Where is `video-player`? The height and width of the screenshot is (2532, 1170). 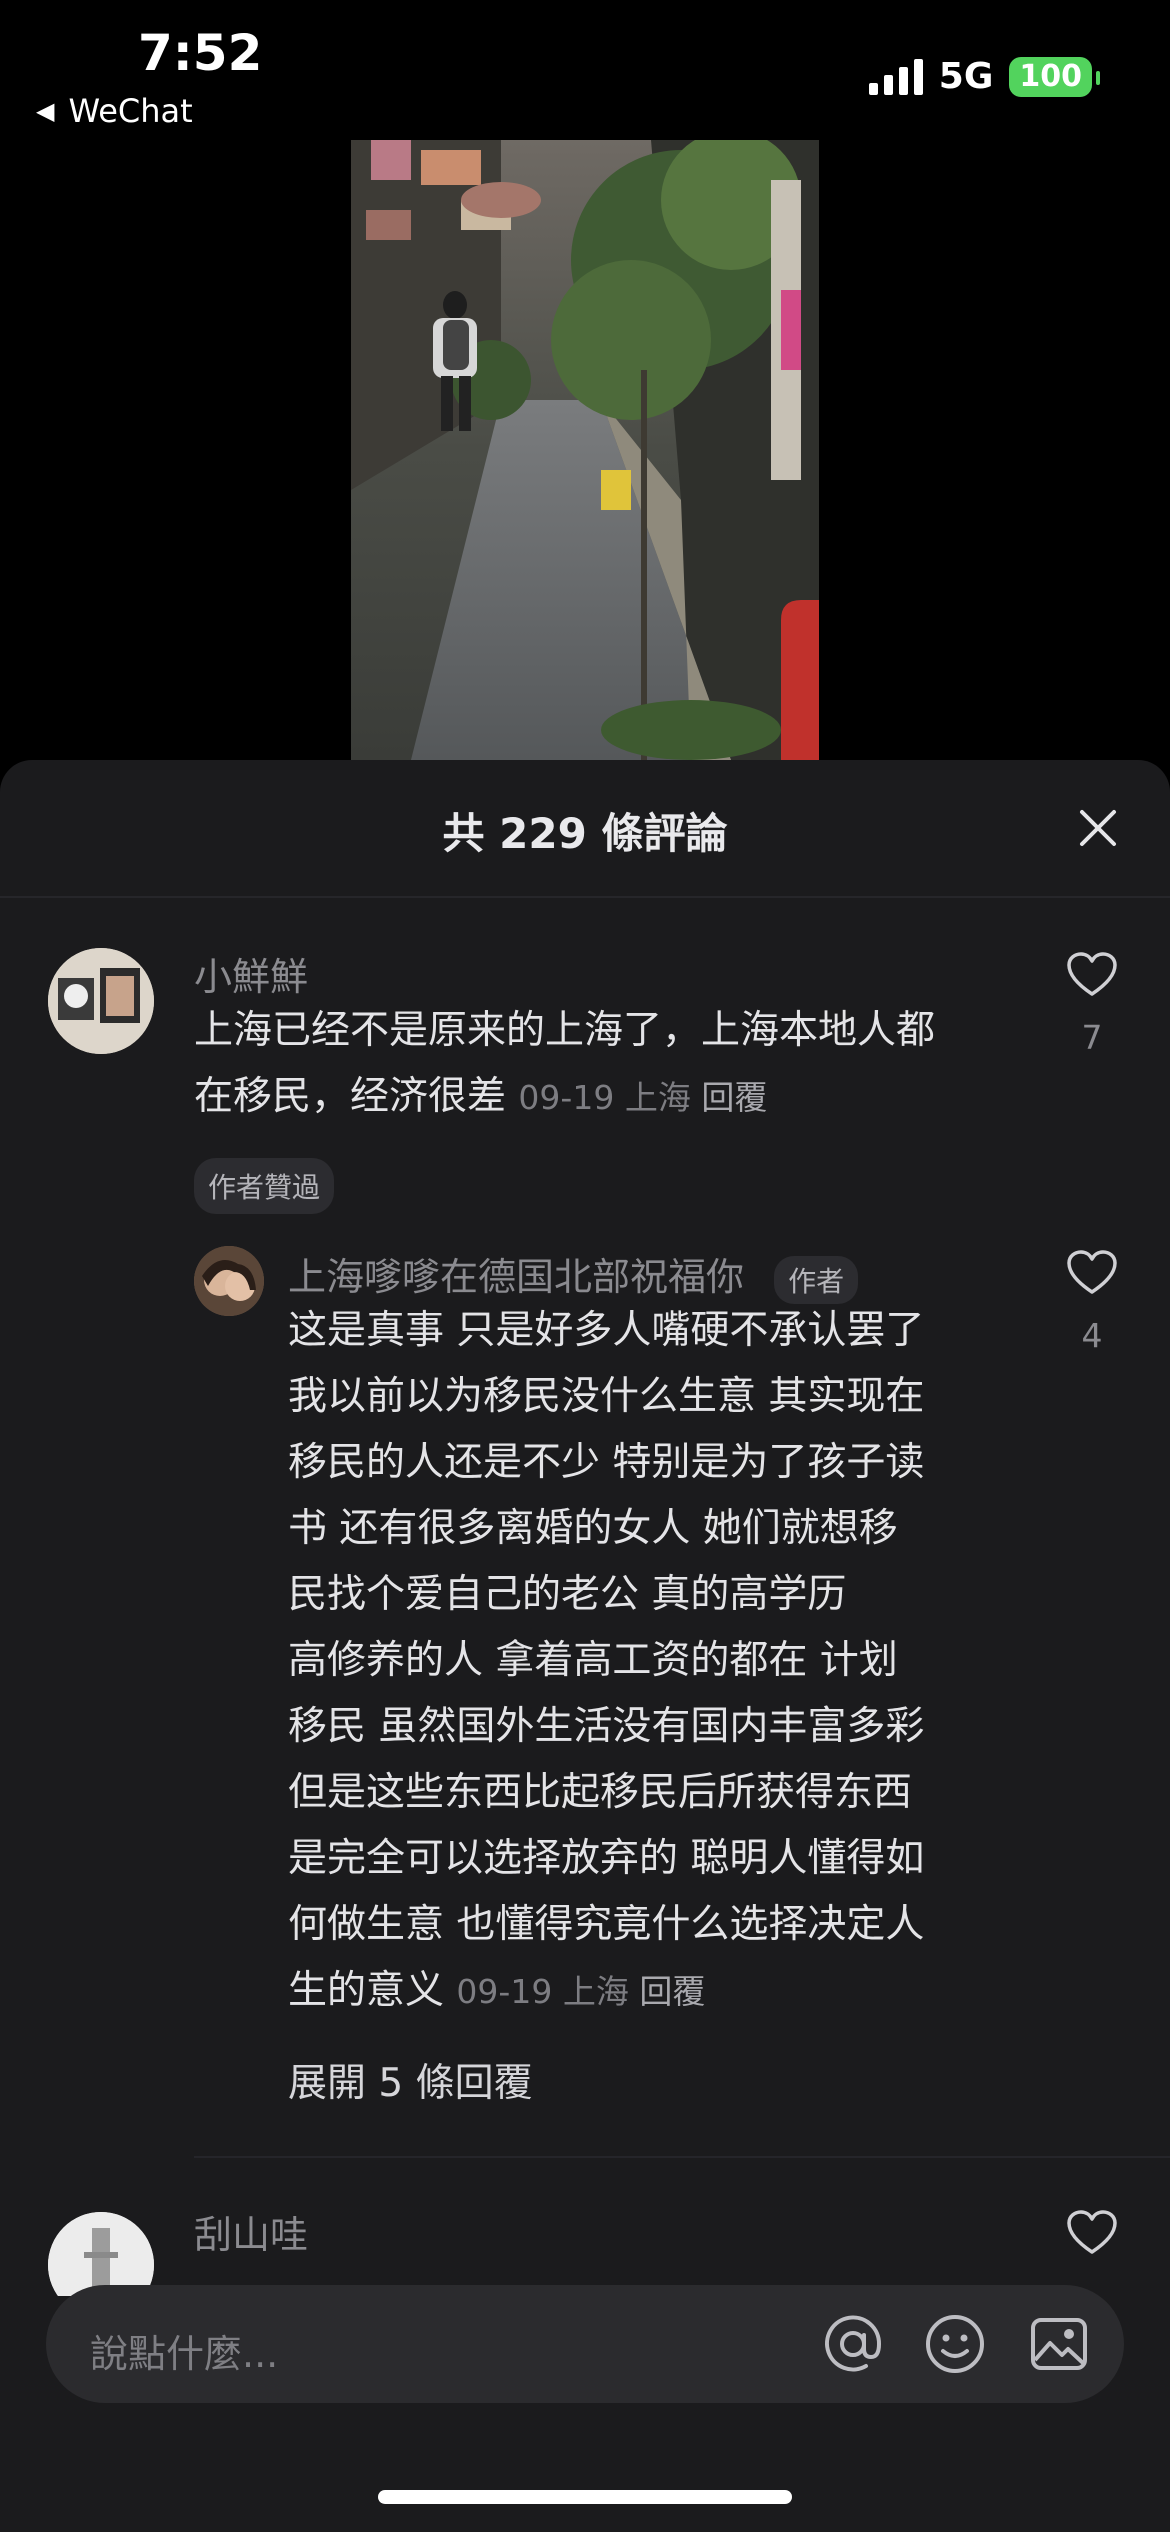
video-player is located at coordinates (585, 450).